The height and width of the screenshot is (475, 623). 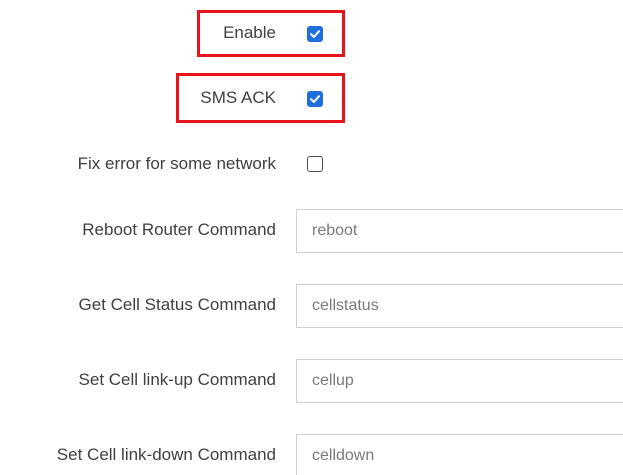 I want to click on fix-error-label: Fix error for some network, so click(x=176, y=163).